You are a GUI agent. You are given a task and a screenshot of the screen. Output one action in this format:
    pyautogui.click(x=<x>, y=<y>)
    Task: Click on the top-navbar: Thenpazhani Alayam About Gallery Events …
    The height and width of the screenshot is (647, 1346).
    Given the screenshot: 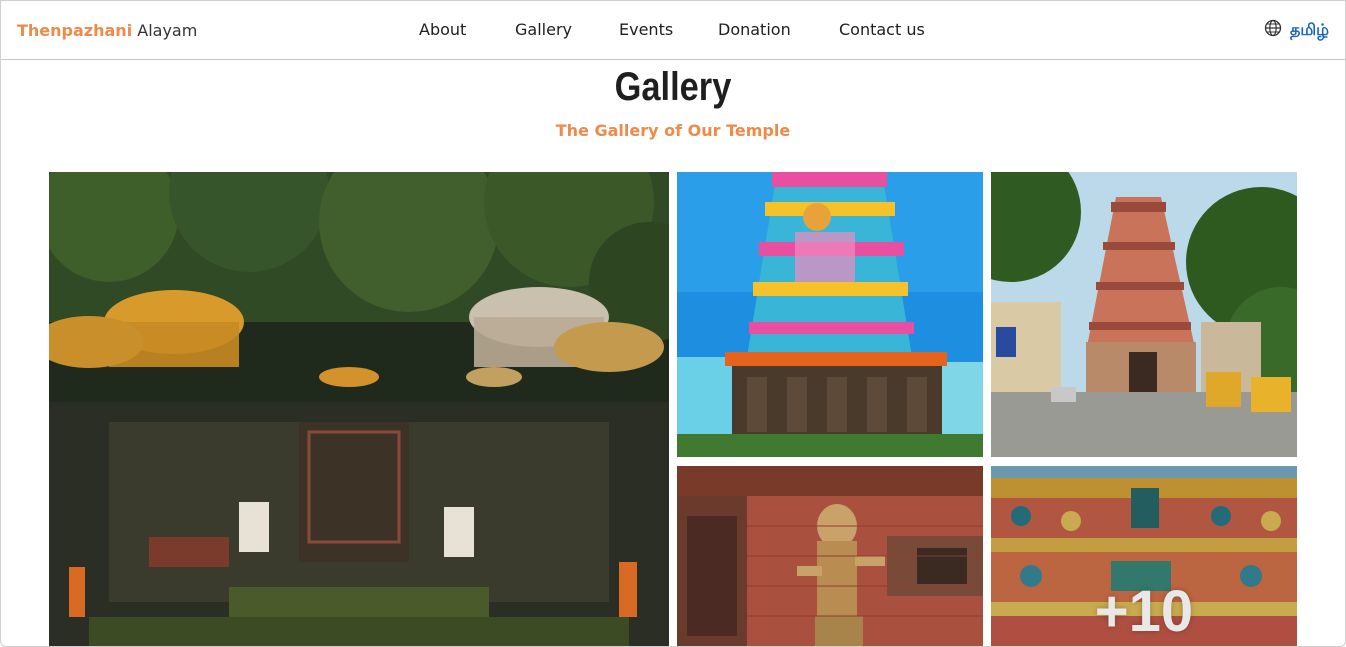 What is the action you would take?
    pyautogui.click(x=673, y=30)
    